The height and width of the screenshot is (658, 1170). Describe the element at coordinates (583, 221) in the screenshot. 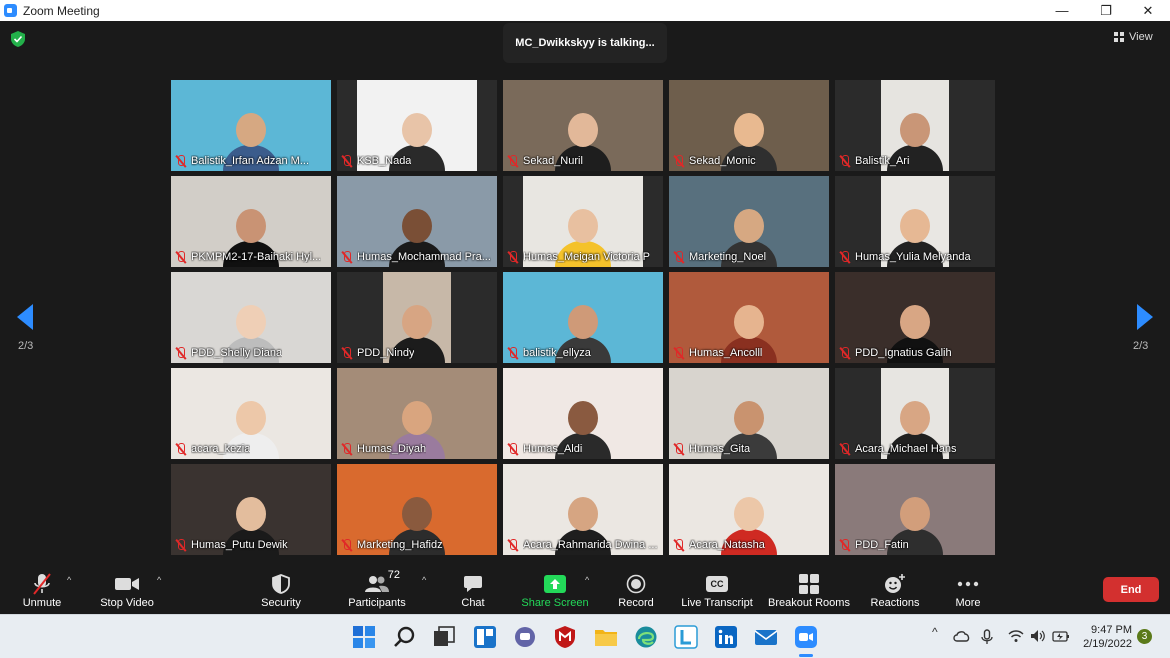

I see `participant-tile: Humas_Meigan Victoria P` at that location.